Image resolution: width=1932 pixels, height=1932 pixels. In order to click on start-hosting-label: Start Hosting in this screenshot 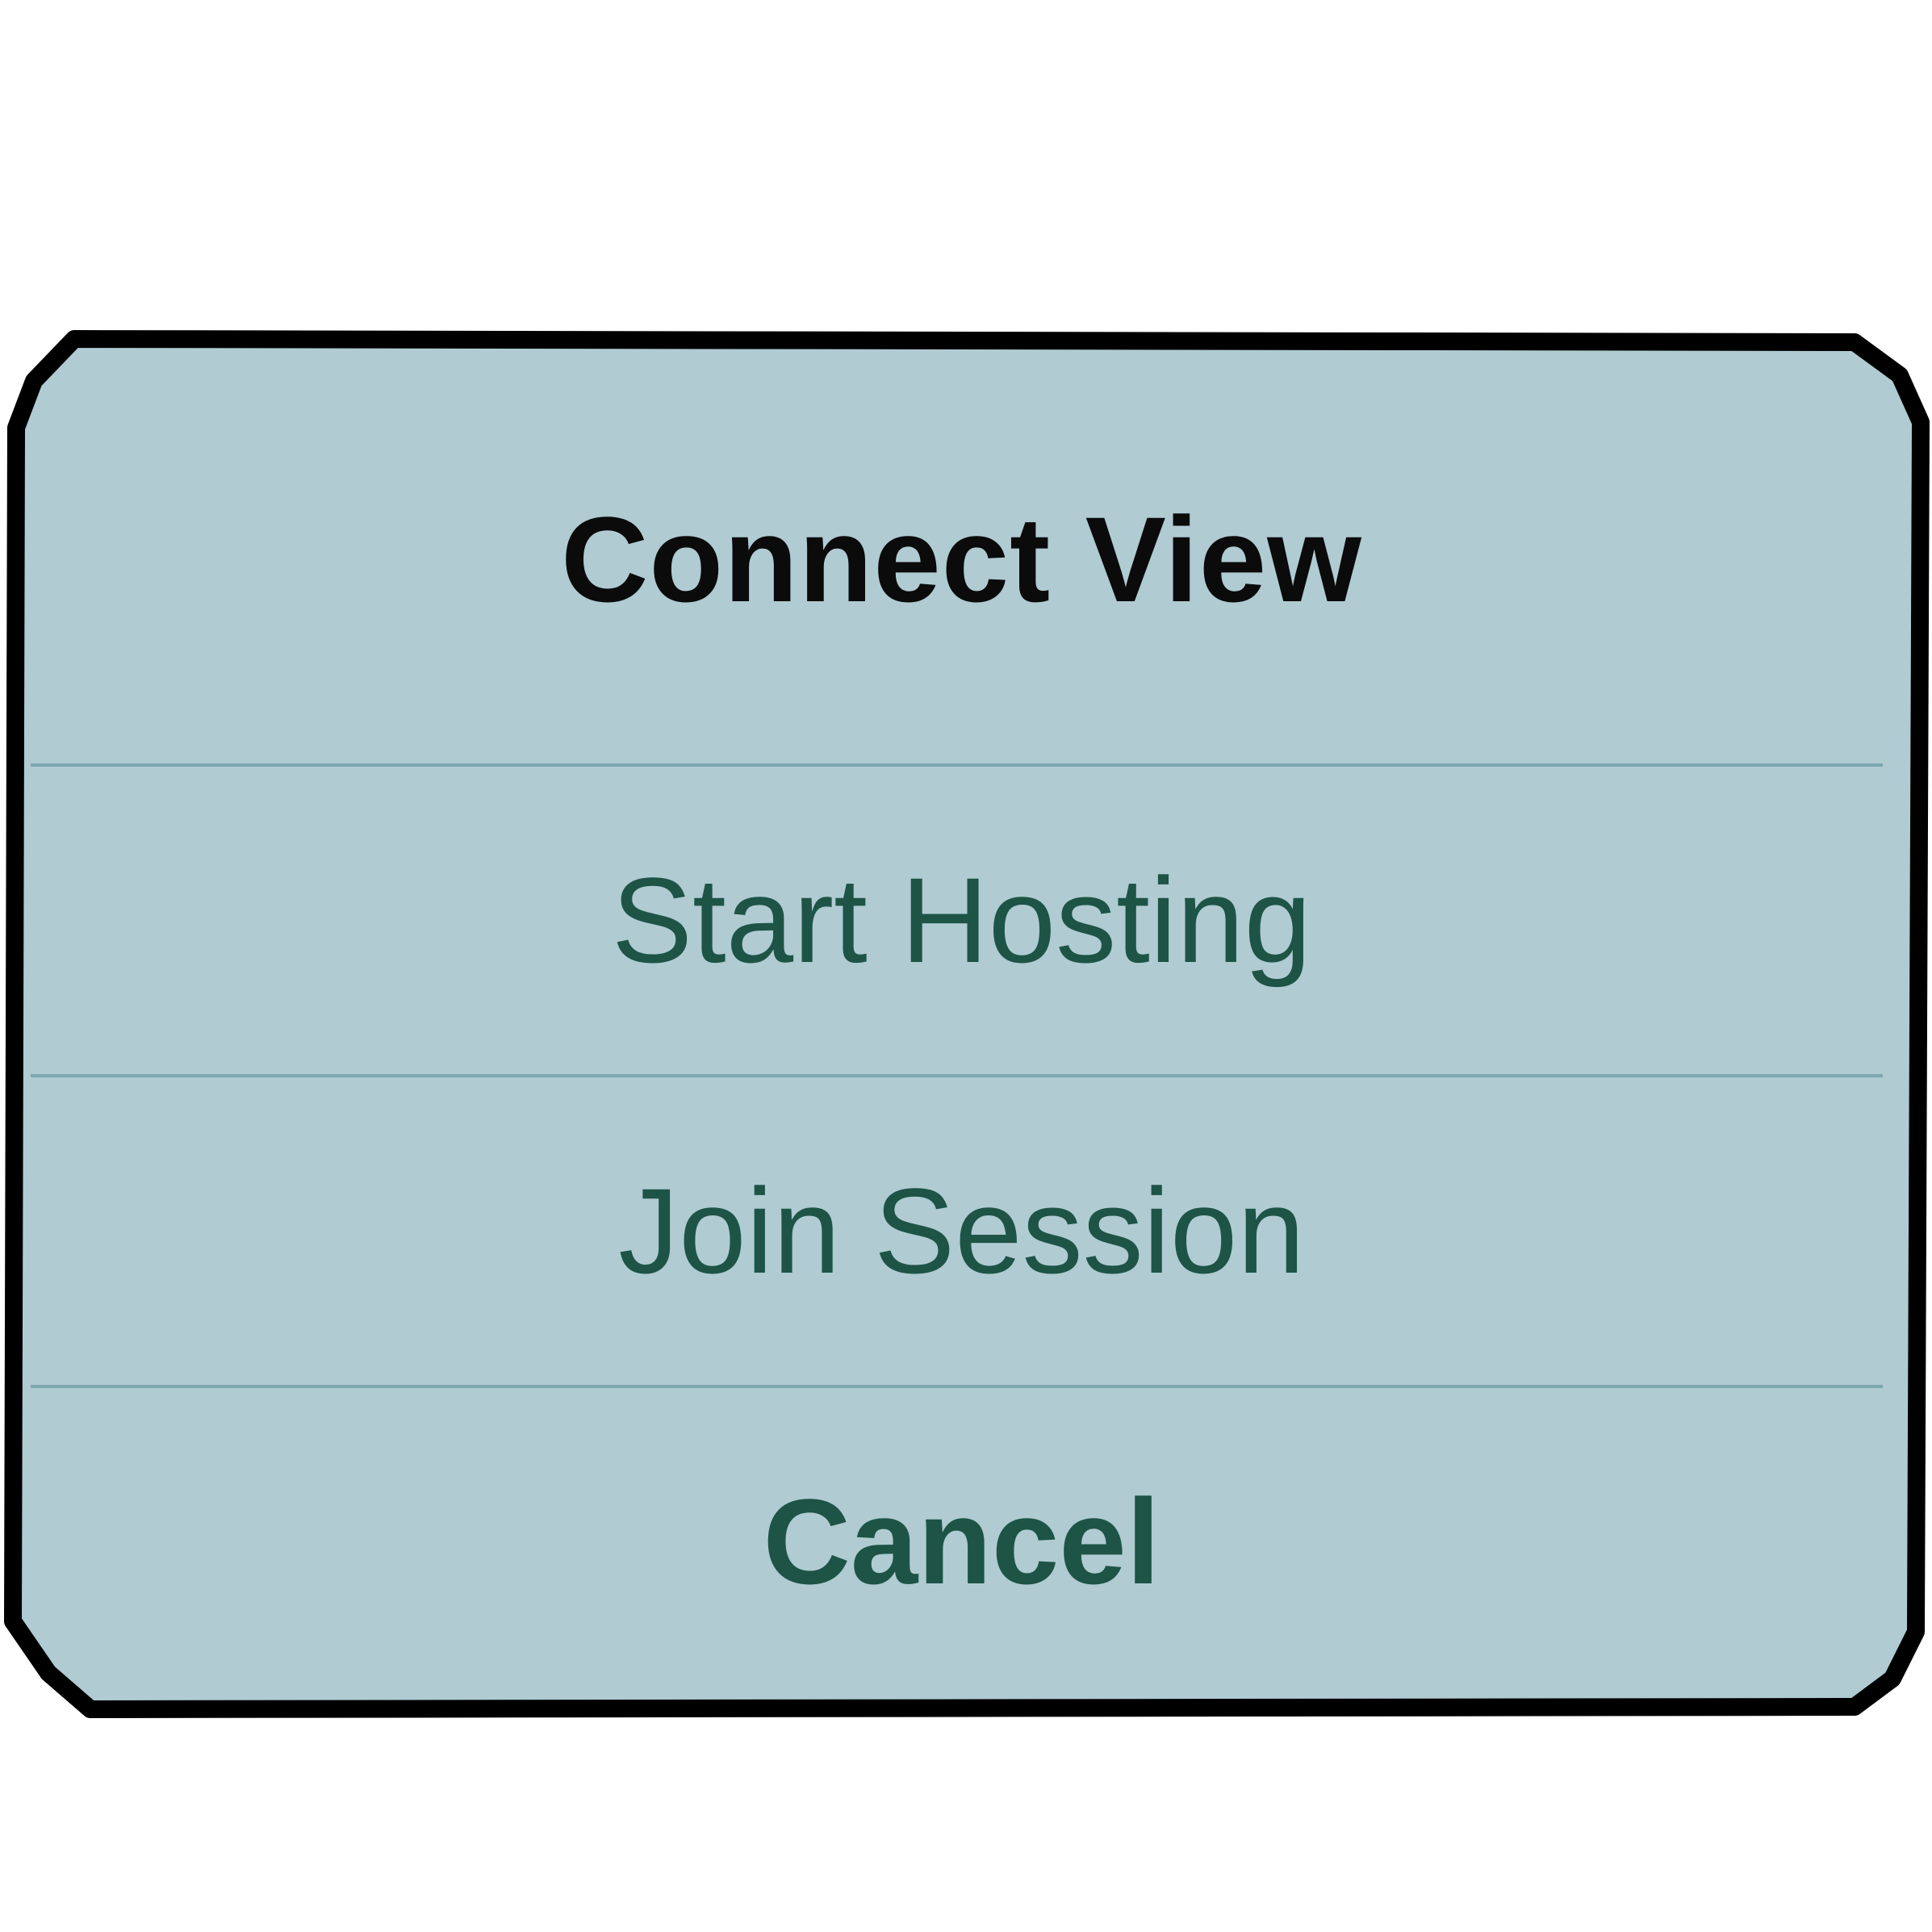, I will do `click(961, 920)`.